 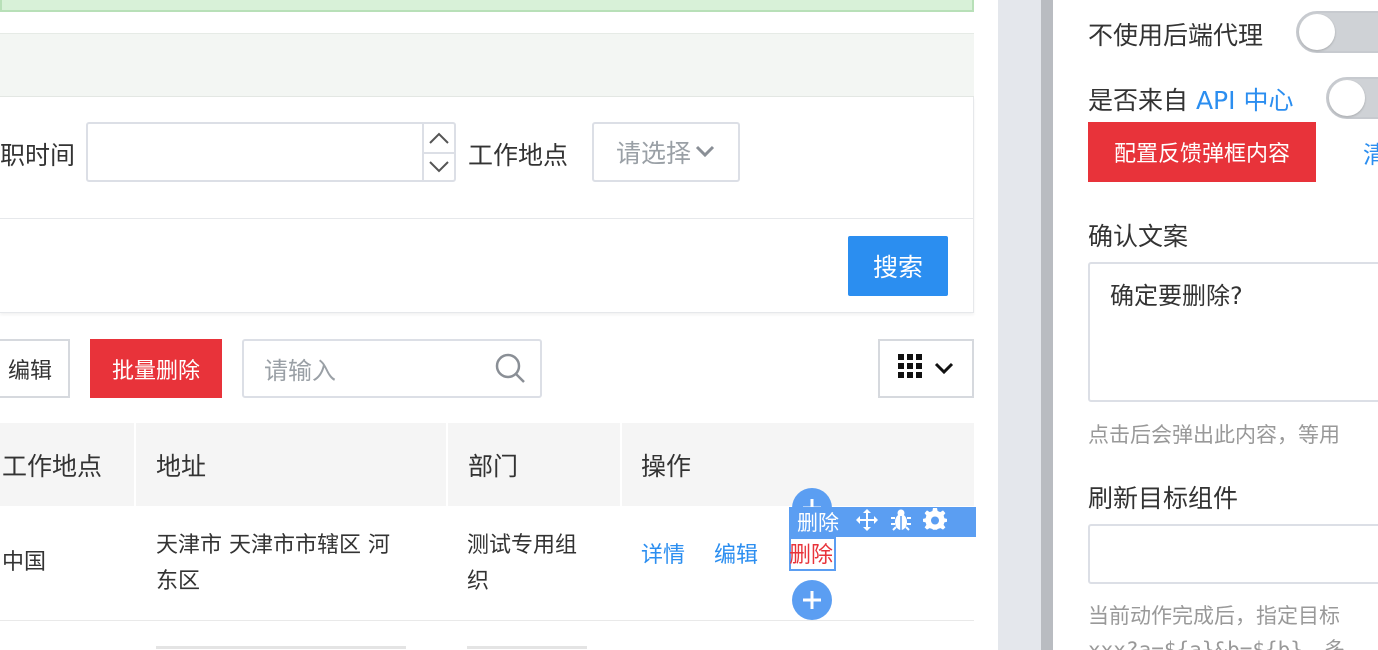 What do you see at coordinates (181, 466) in the screenshot?
I see `column-header-address: 地址` at bounding box center [181, 466].